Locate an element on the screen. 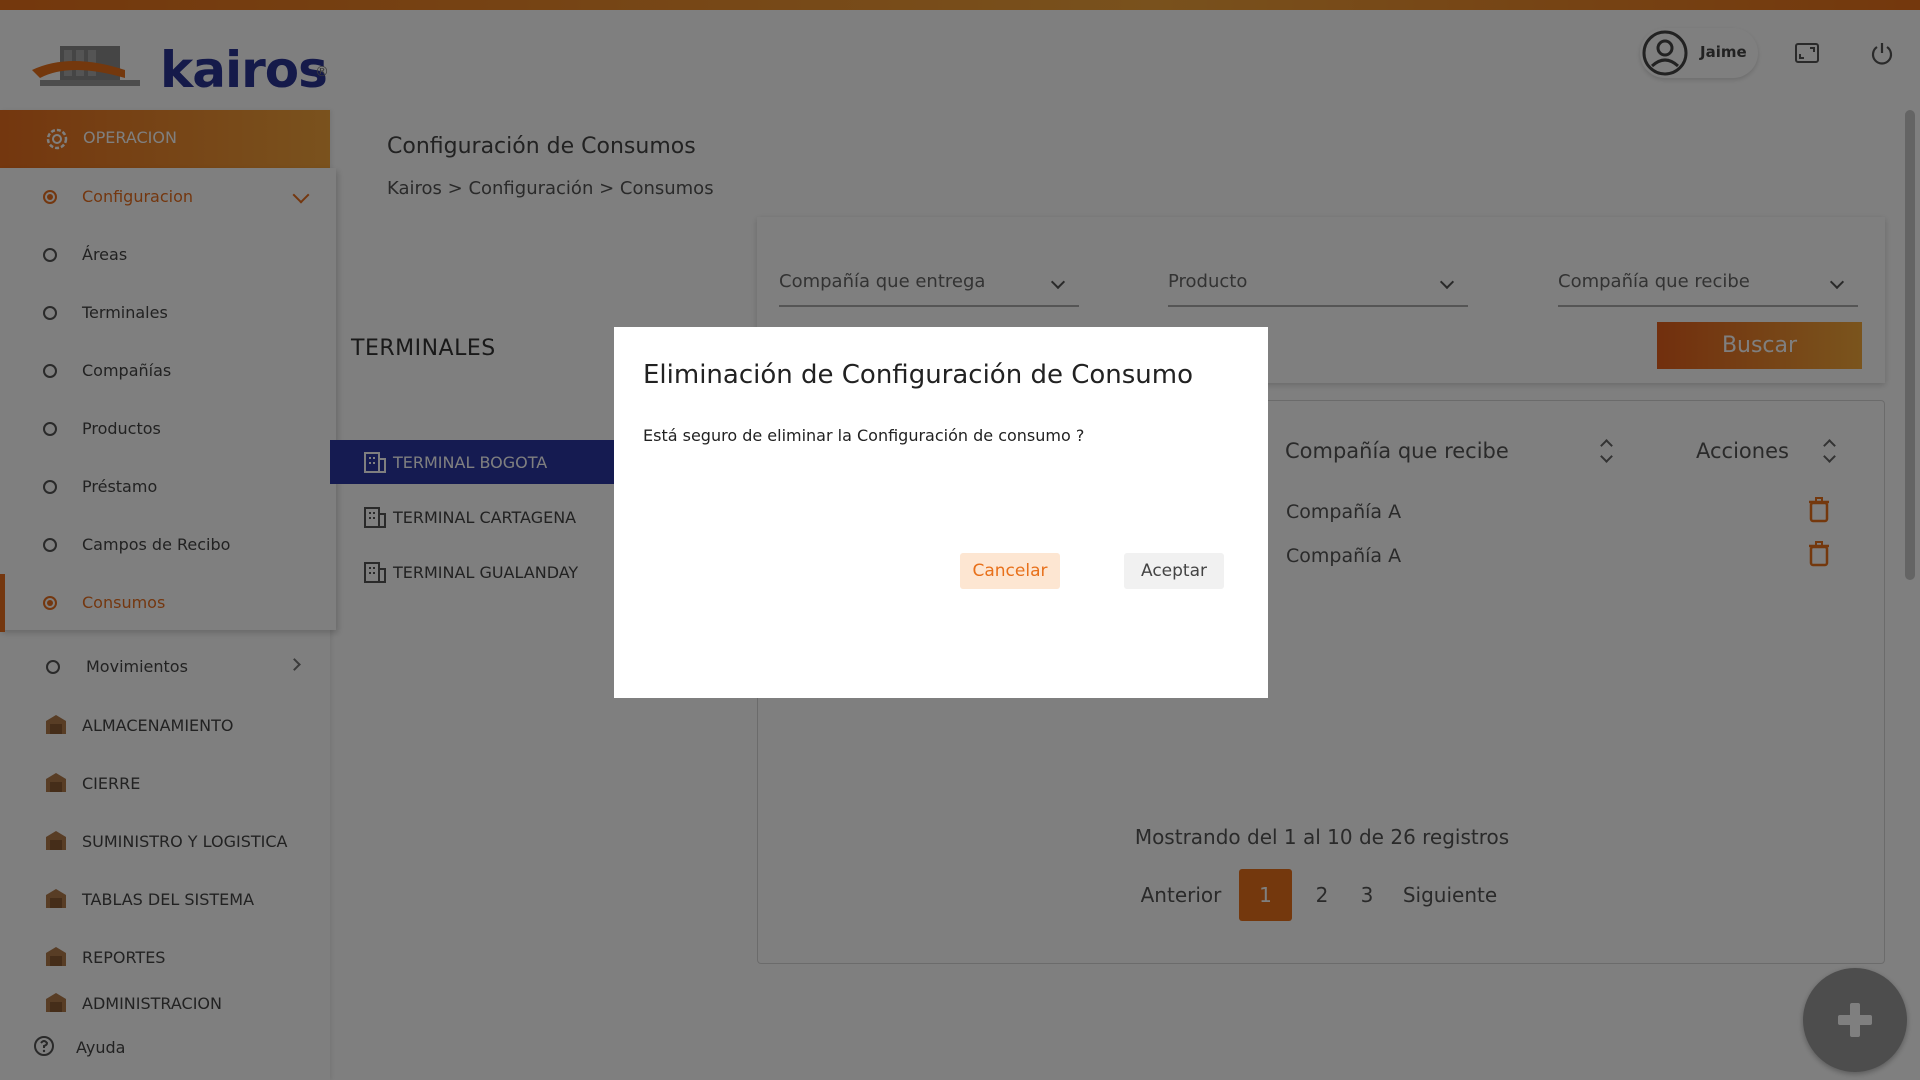  dialog-title: Eliminación de Configuración de Consumo is located at coordinates (918, 375).